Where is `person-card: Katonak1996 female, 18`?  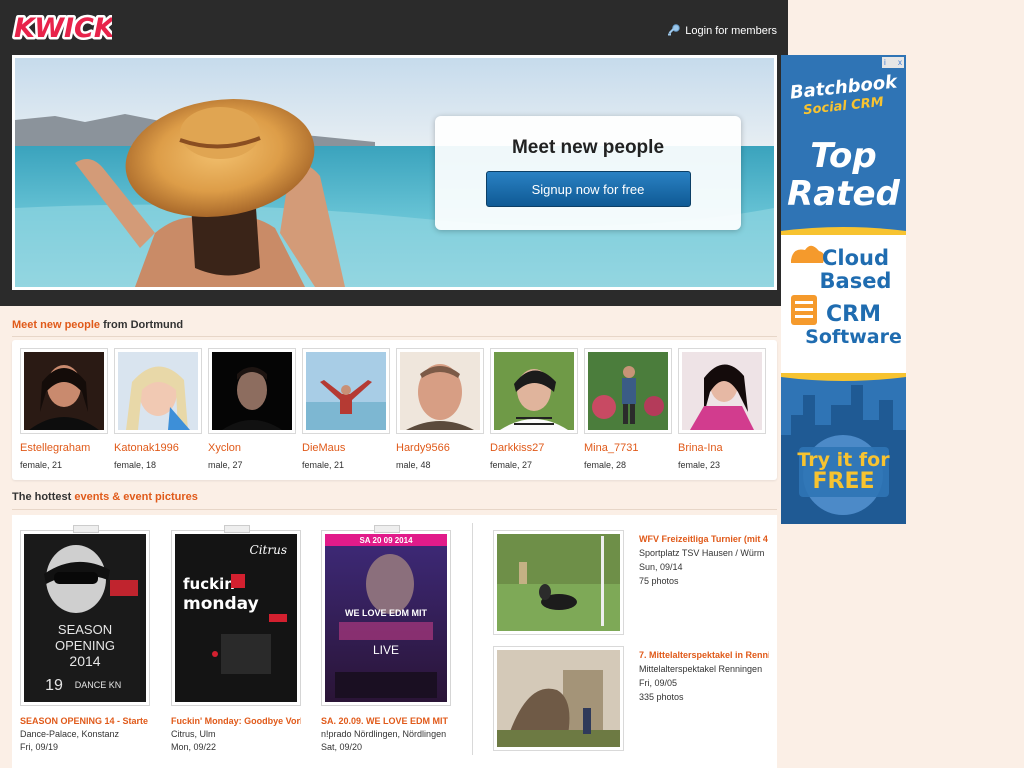 person-card: Katonak1996 female, 18 is located at coordinates (158, 409).